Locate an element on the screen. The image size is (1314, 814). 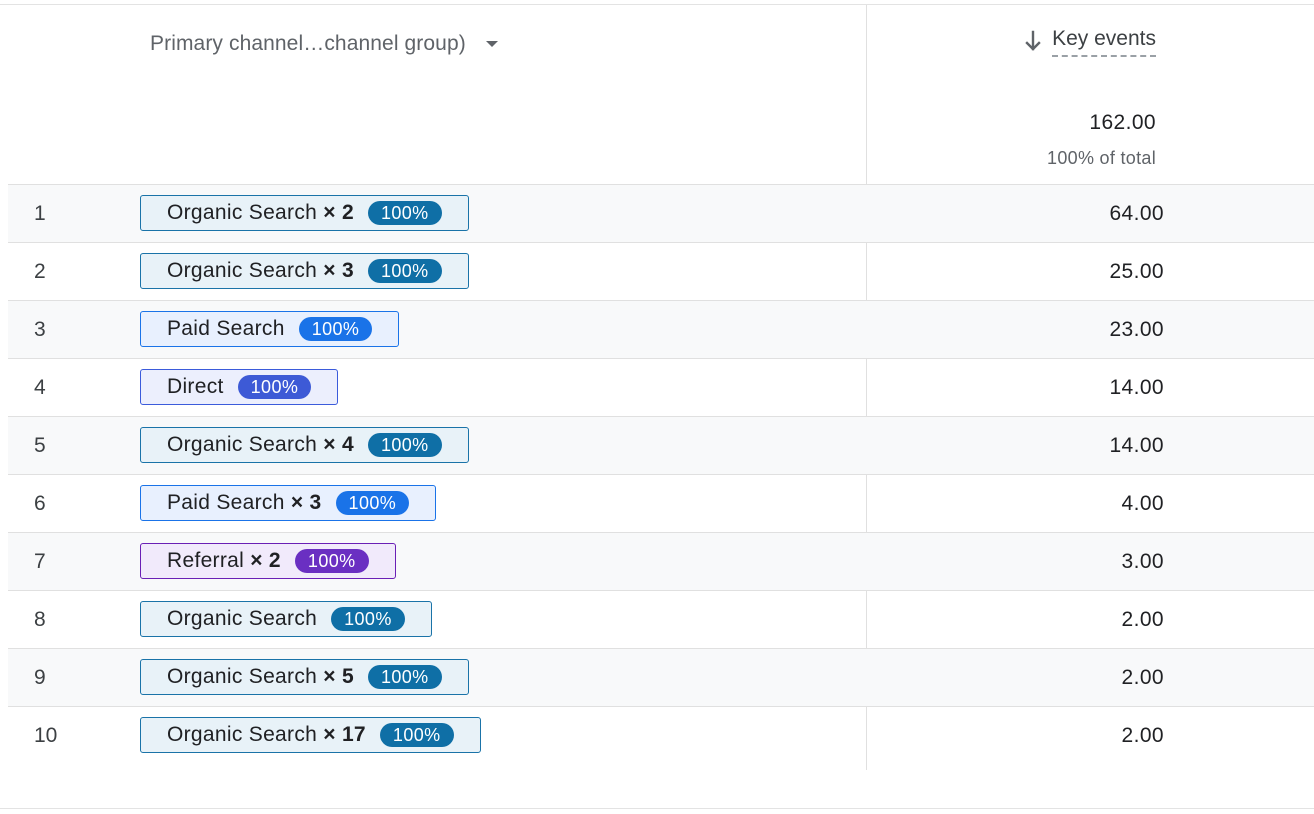
channel-label: Organic Search × 5 is located at coordinates (260, 677).